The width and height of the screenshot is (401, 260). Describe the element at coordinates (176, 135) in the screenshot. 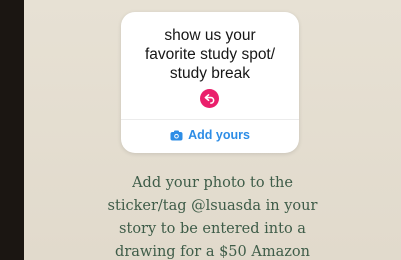

I see `camera-icon` at that location.